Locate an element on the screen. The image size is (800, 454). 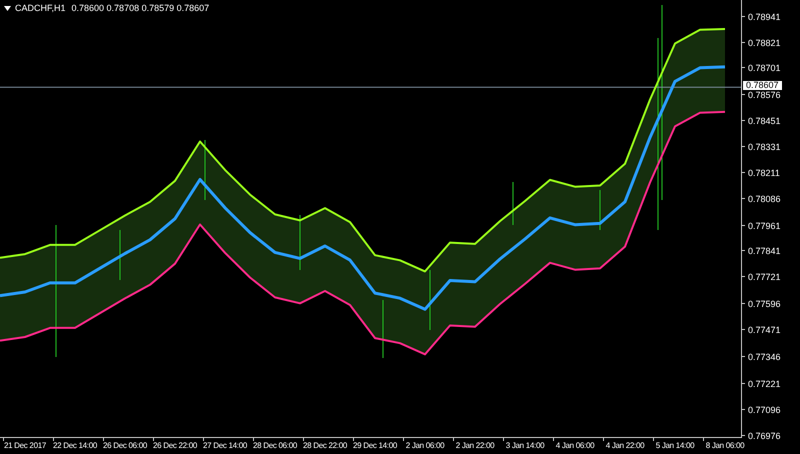
price-axis-label: 0.77596 is located at coordinates (764, 304).